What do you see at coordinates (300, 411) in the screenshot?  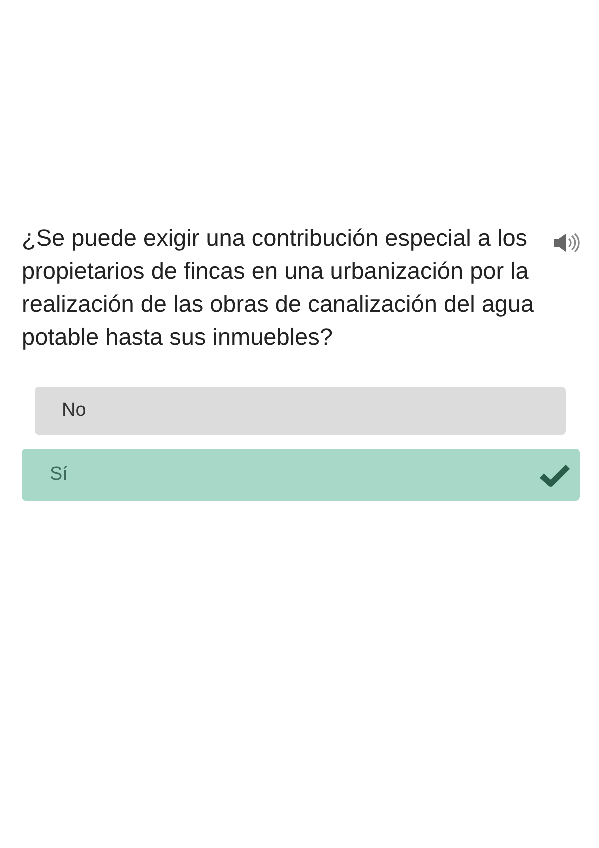 I see `answer-option: No` at bounding box center [300, 411].